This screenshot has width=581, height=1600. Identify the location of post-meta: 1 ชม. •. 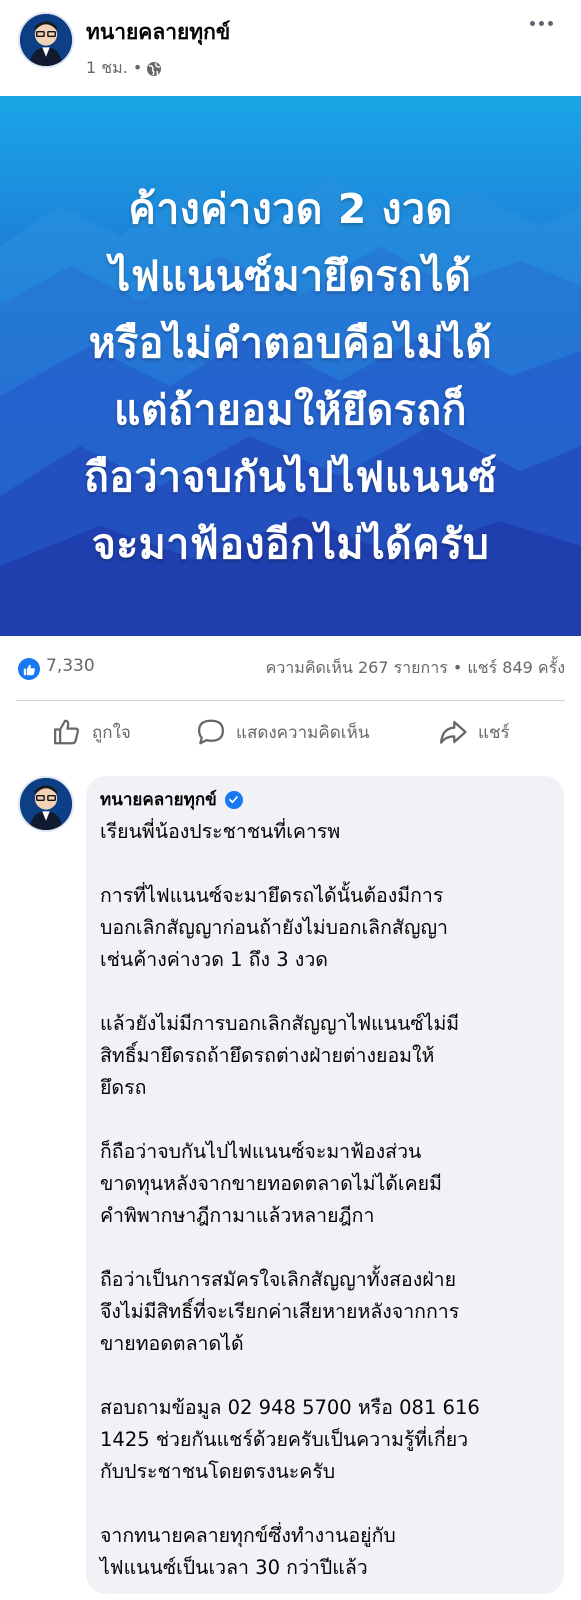
(124, 68).